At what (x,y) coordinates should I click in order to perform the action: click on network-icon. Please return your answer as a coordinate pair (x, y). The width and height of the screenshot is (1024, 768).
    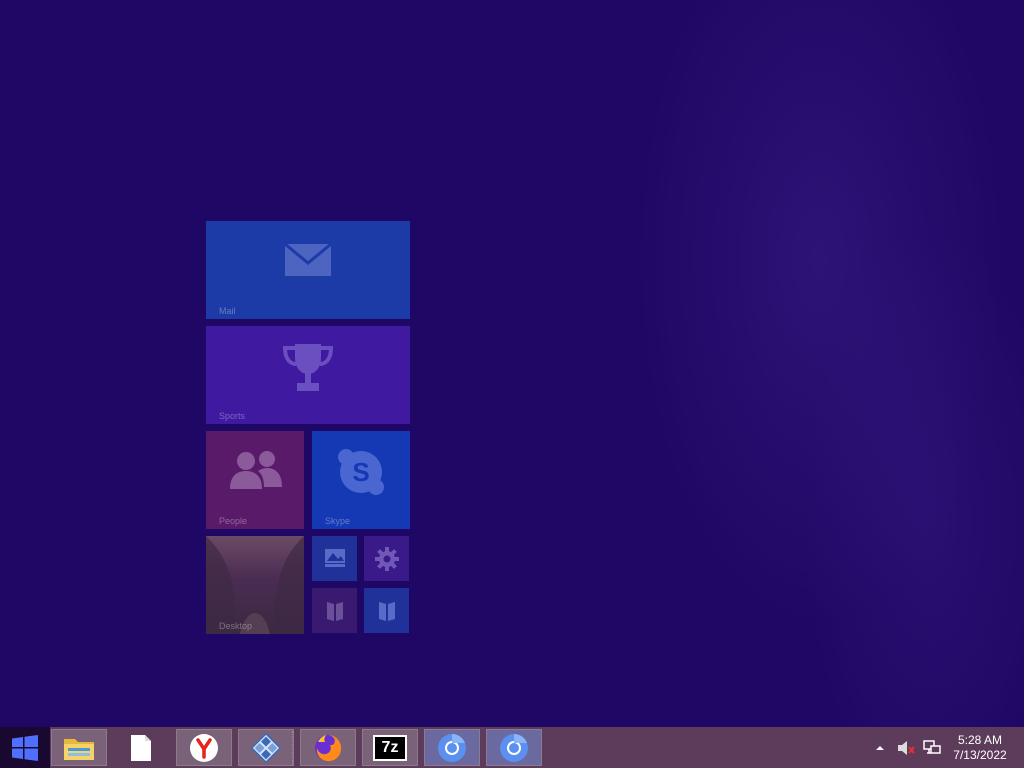
    Looking at the image, I should click on (932, 748).